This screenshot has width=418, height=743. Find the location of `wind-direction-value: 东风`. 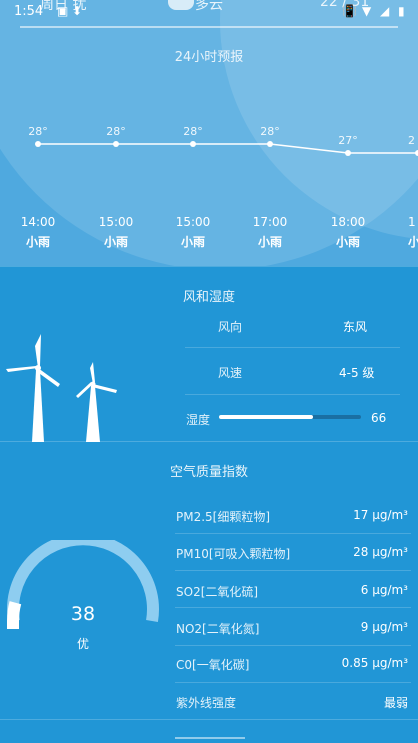

wind-direction-value: 东风 is located at coordinates (355, 327).